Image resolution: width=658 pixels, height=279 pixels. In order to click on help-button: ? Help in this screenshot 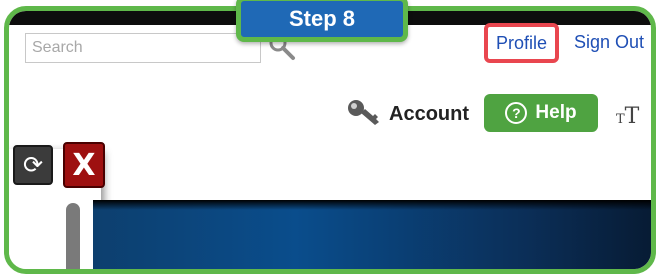, I will do `click(541, 113)`.